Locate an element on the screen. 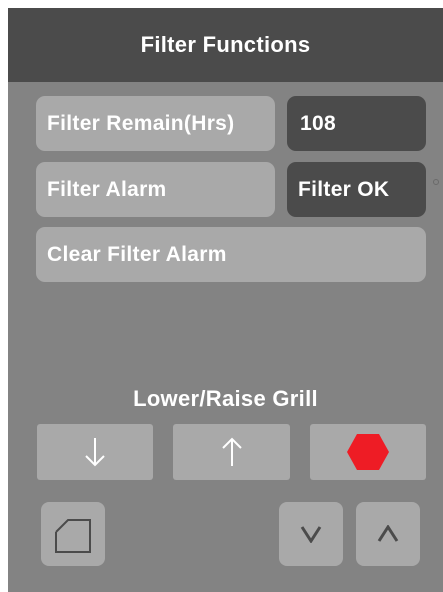 The image size is (443, 592). home-icon is located at coordinates (73, 534).